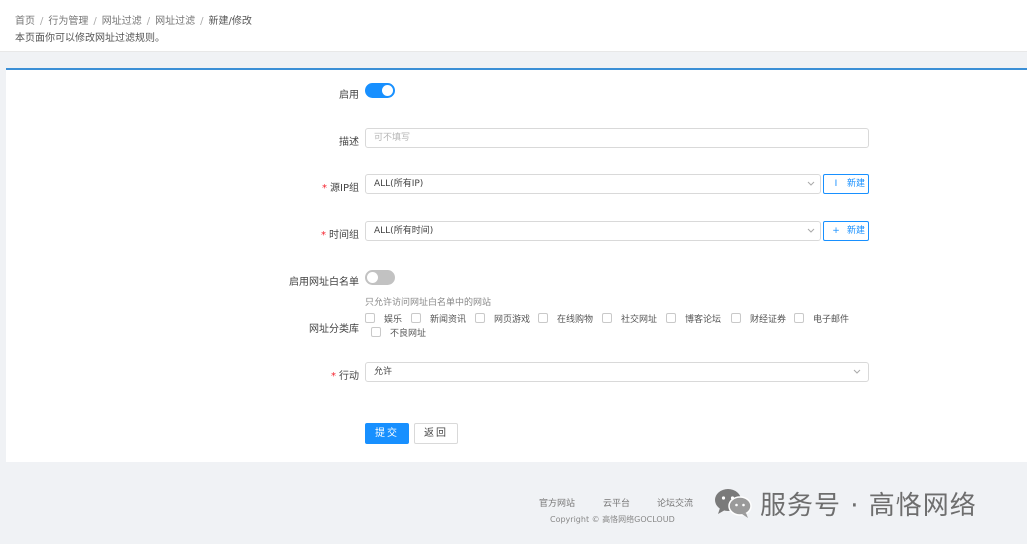 This screenshot has height=544, width=1027. Describe the element at coordinates (846, 231) in the screenshot. I see `time-group-new-button: + 新建` at that location.